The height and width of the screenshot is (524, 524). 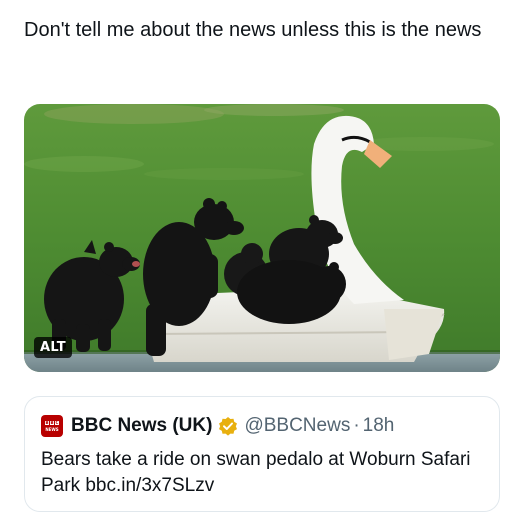 I want to click on bbc-news-avatar: B B C NEWS, so click(x=52, y=426).